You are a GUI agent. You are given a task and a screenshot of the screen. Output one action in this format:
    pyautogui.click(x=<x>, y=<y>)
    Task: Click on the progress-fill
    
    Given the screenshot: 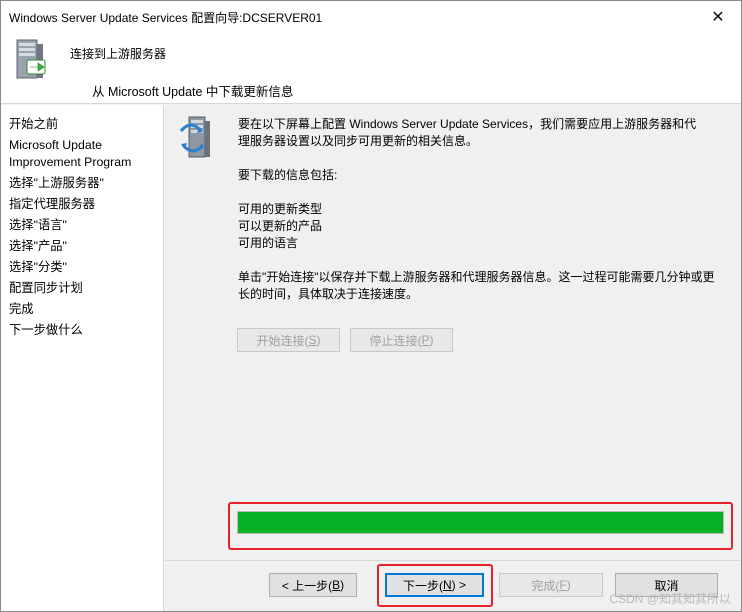 What is the action you would take?
    pyautogui.click(x=480, y=522)
    